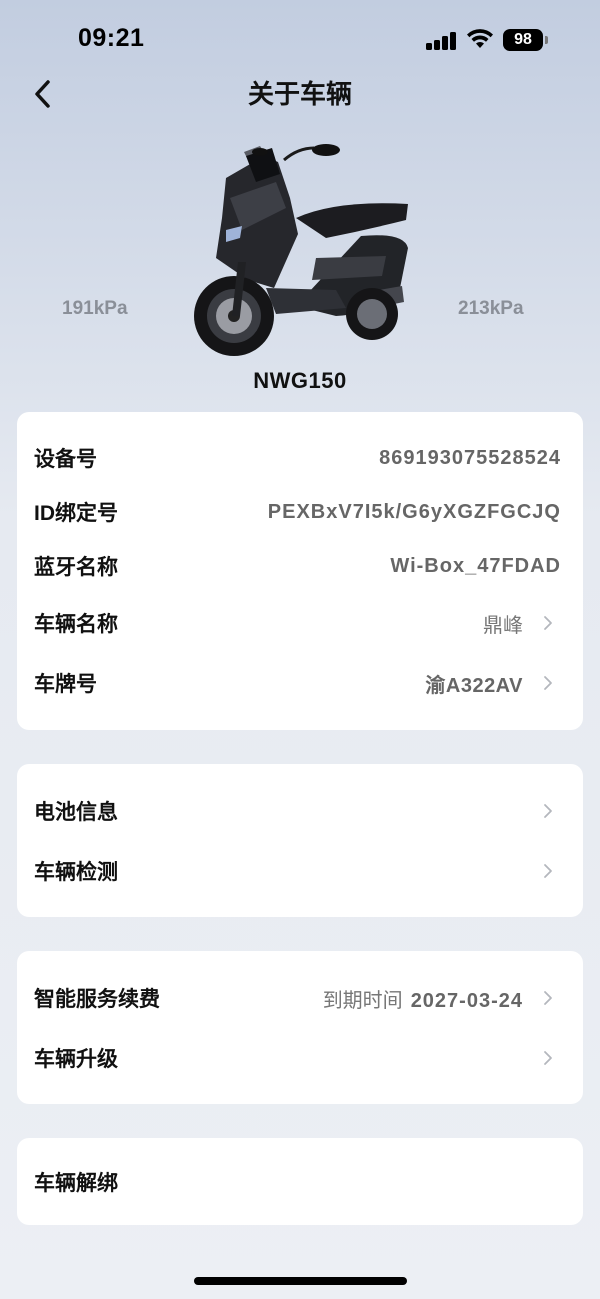  Describe the element at coordinates (65, 684) in the screenshot. I see `row-label: 车牌号` at that location.